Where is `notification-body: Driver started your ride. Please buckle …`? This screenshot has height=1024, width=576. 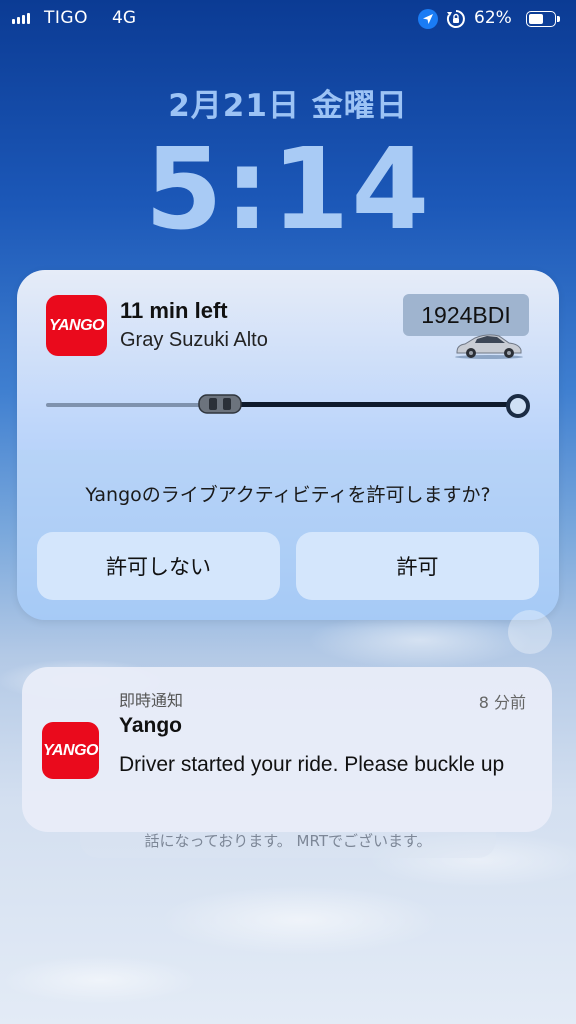 notification-body: Driver started your ride. Please buckle … is located at coordinates (312, 764).